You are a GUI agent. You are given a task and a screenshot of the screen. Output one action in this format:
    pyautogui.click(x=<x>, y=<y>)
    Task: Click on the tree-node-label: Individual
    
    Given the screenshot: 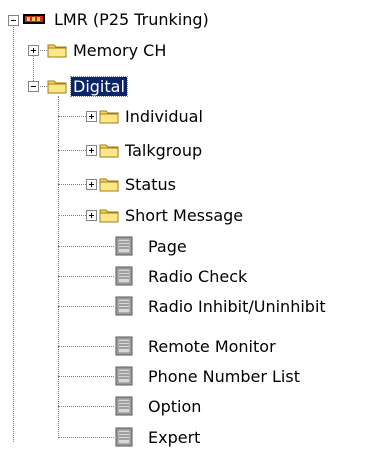 What is the action you would take?
    pyautogui.click(x=164, y=116)
    